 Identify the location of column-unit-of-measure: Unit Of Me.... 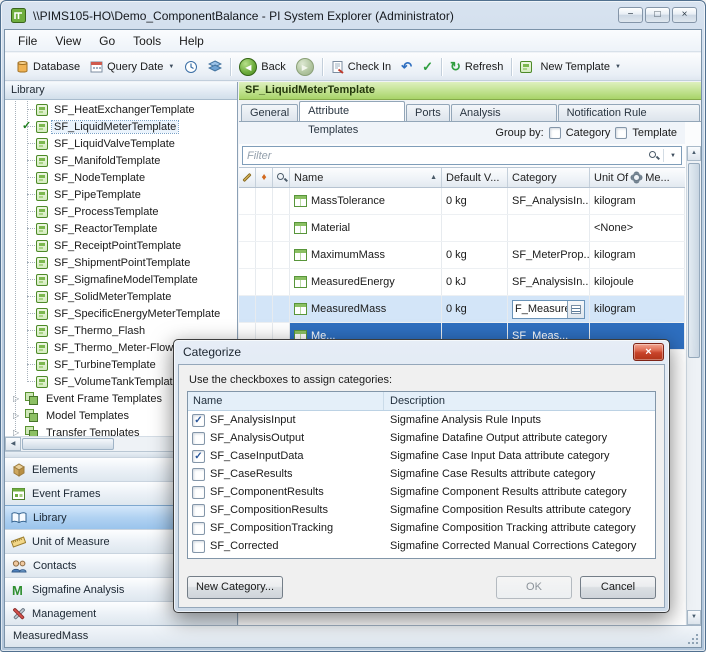
(637, 177).